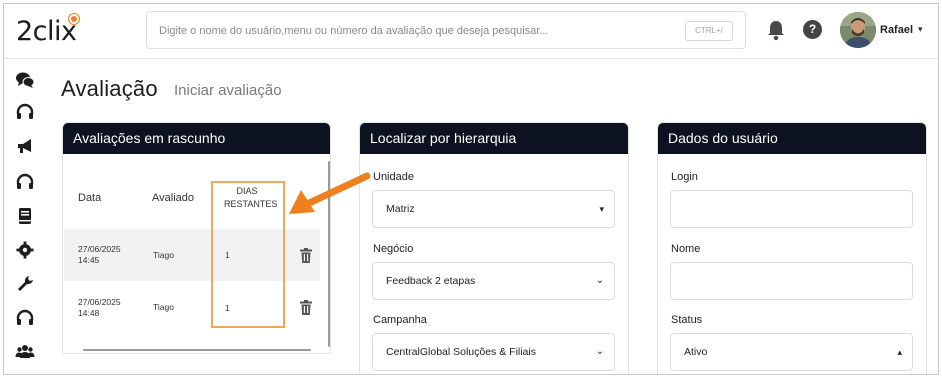 Image resolution: width=942 pixels, height=378 pixels. What do you see at coordinates (197, 350) in the screenshot?
I see `horizontal-scrollbar` at bounding box center [197, 350].